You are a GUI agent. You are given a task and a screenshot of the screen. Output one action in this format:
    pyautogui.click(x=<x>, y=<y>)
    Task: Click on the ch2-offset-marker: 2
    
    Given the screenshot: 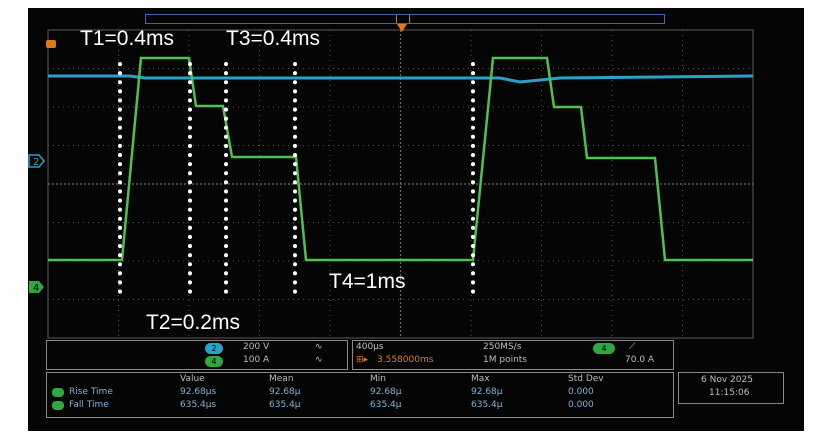 What is the action you would take?
    pyautogui.click(x=36, y=161)
    